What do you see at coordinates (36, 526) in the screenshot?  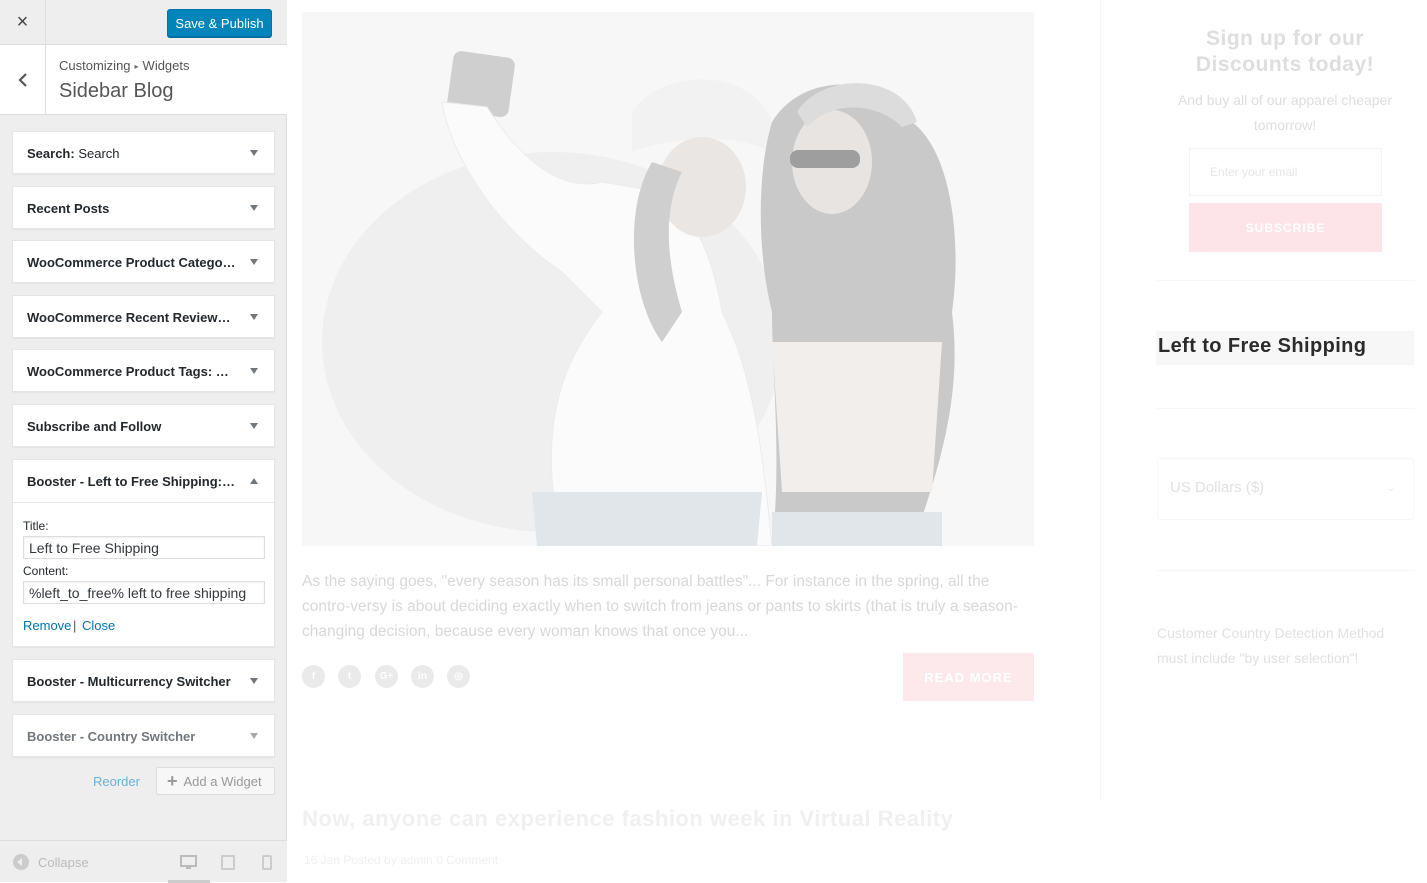 I see `title-label: Title:` at bounding box center [36, 526].